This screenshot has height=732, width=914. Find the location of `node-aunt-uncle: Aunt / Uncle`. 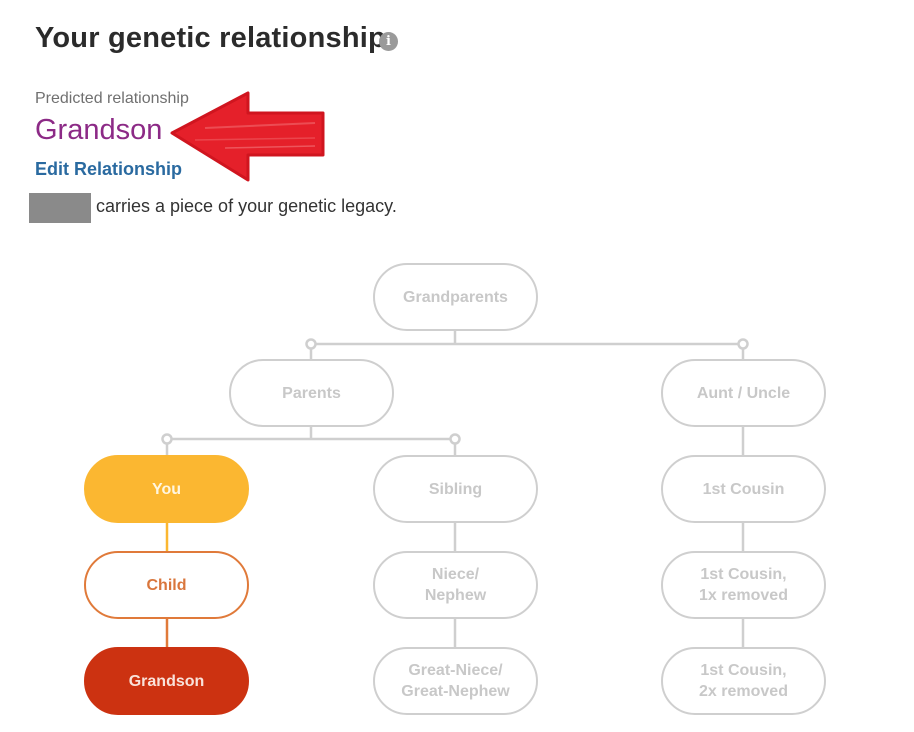

node-aunt-uncle: Aunt / Uncle is located at coordinates (743, 393).